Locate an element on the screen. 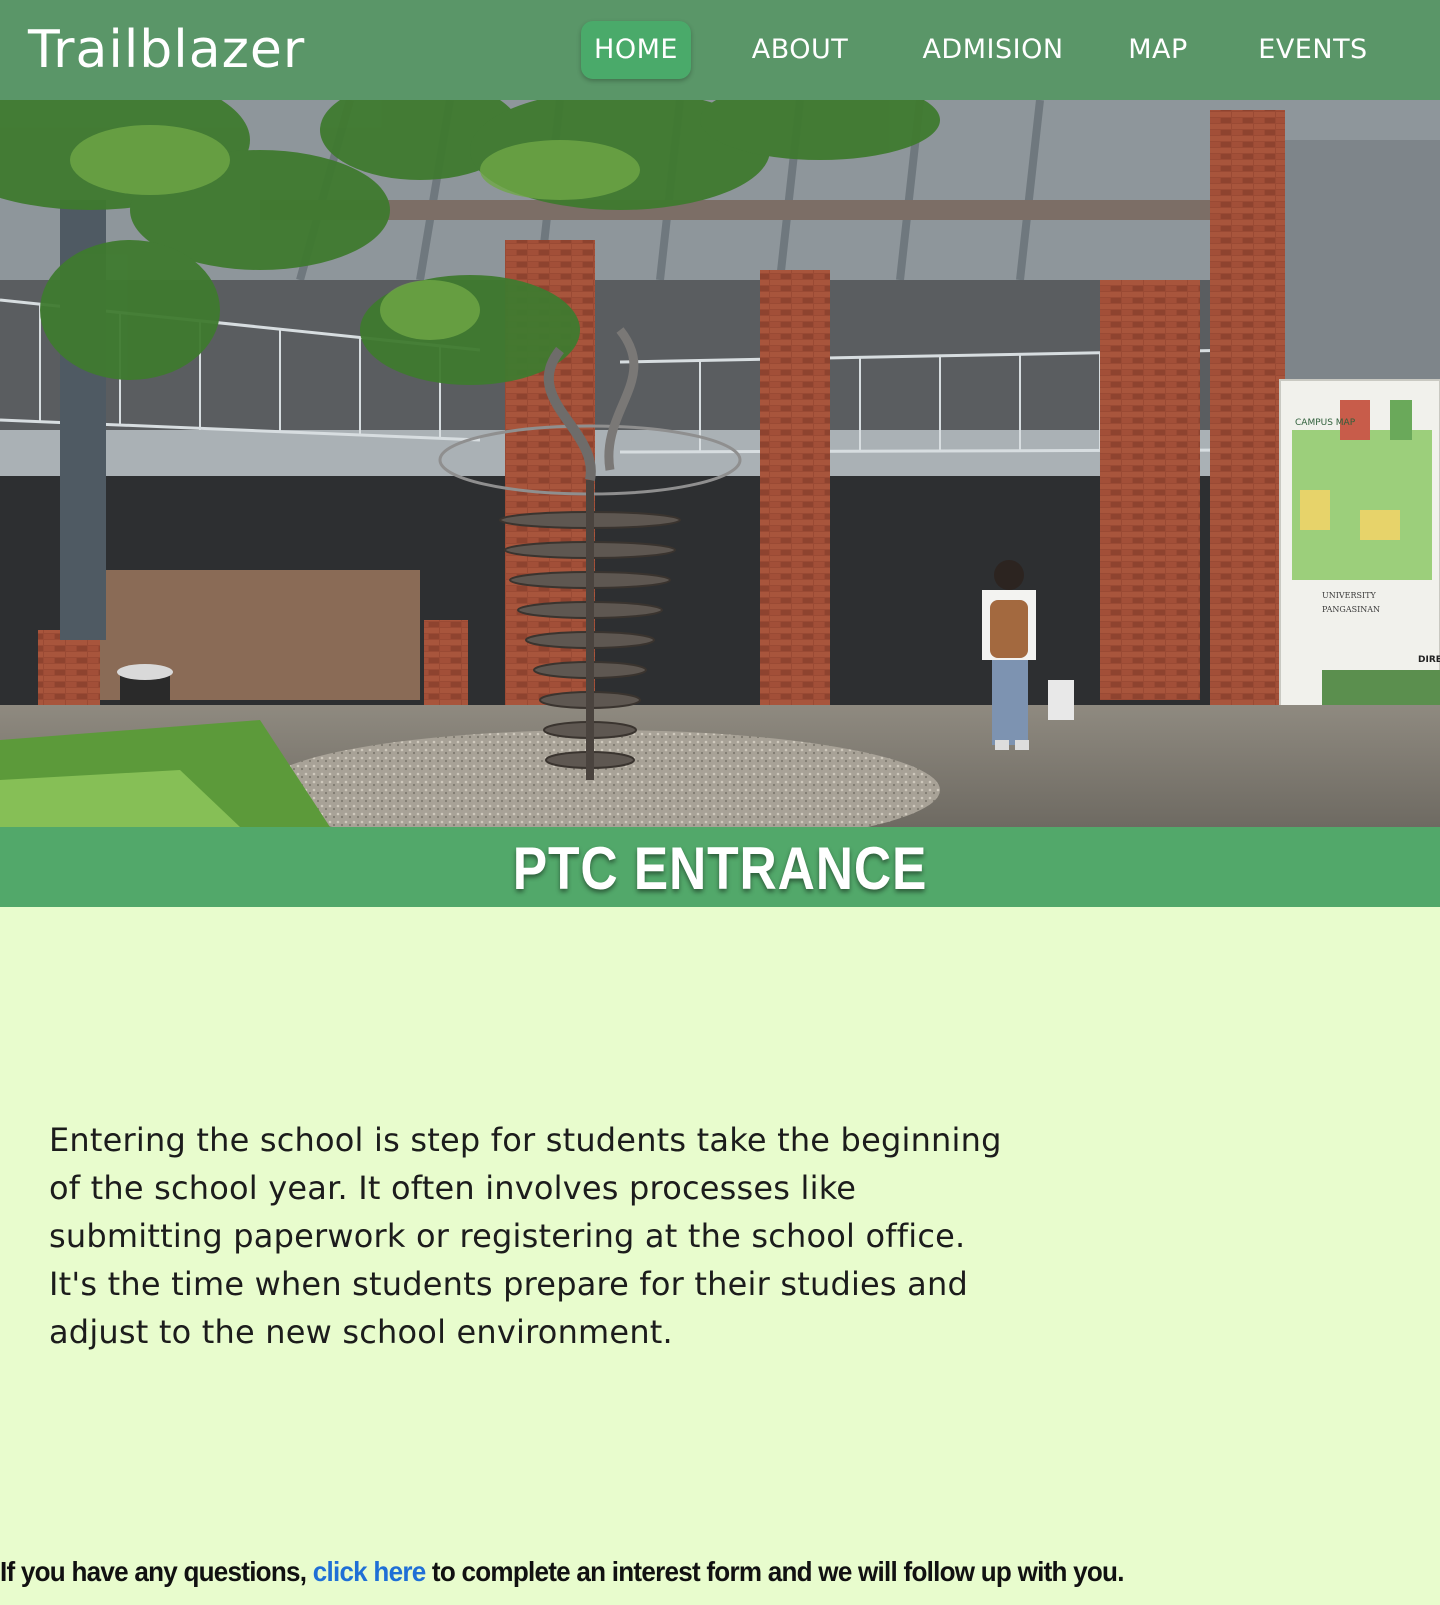 The height and width of the screenshot is (1605, 1440). nav-map: MAP is located at coordinates (1158, 50).